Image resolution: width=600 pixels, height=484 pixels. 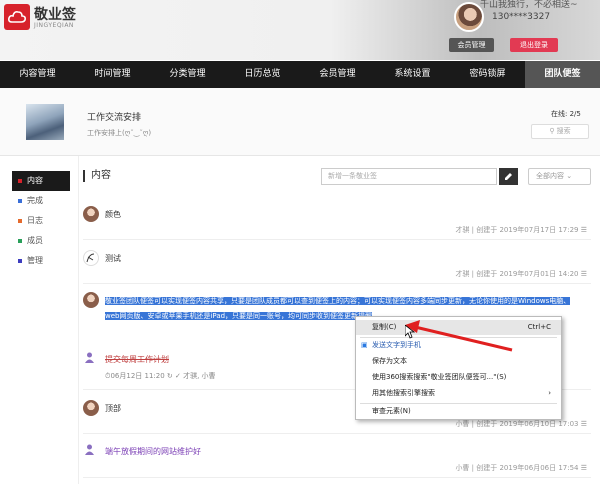 I want to click on red-arrow-annotation, so click(x=459, y=336).